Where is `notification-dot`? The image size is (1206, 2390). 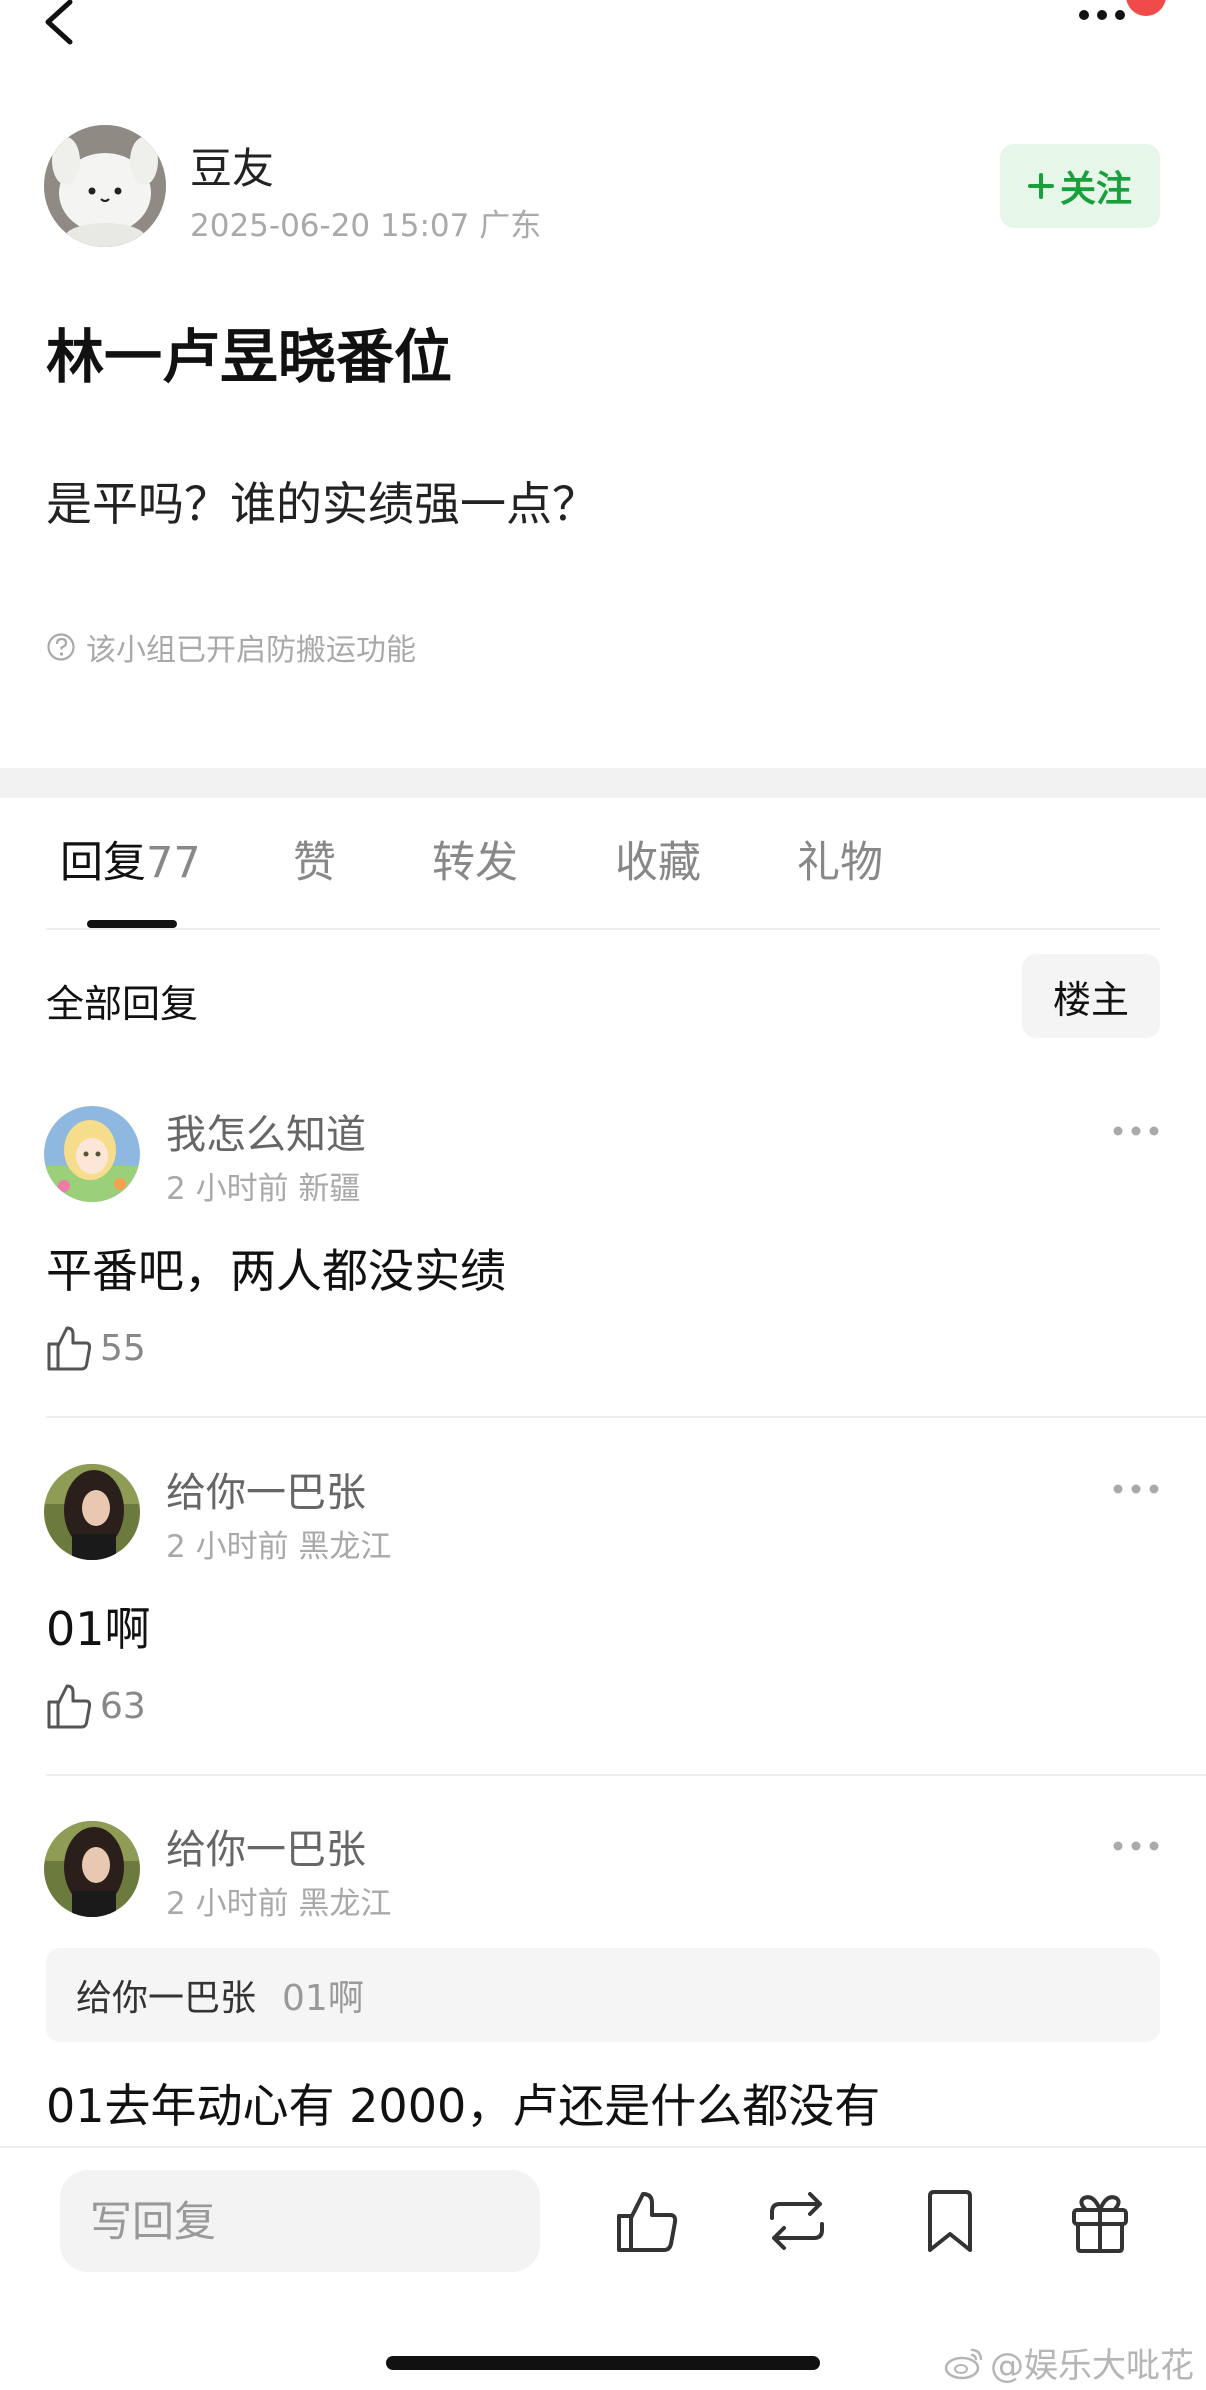
notification-dot is located at coordinates (1146, 8).